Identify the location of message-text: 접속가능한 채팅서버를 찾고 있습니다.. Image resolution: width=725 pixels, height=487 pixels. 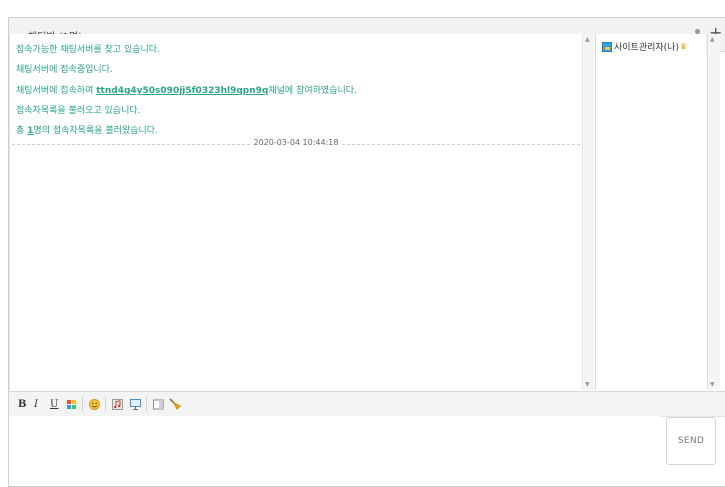
(88, 50).